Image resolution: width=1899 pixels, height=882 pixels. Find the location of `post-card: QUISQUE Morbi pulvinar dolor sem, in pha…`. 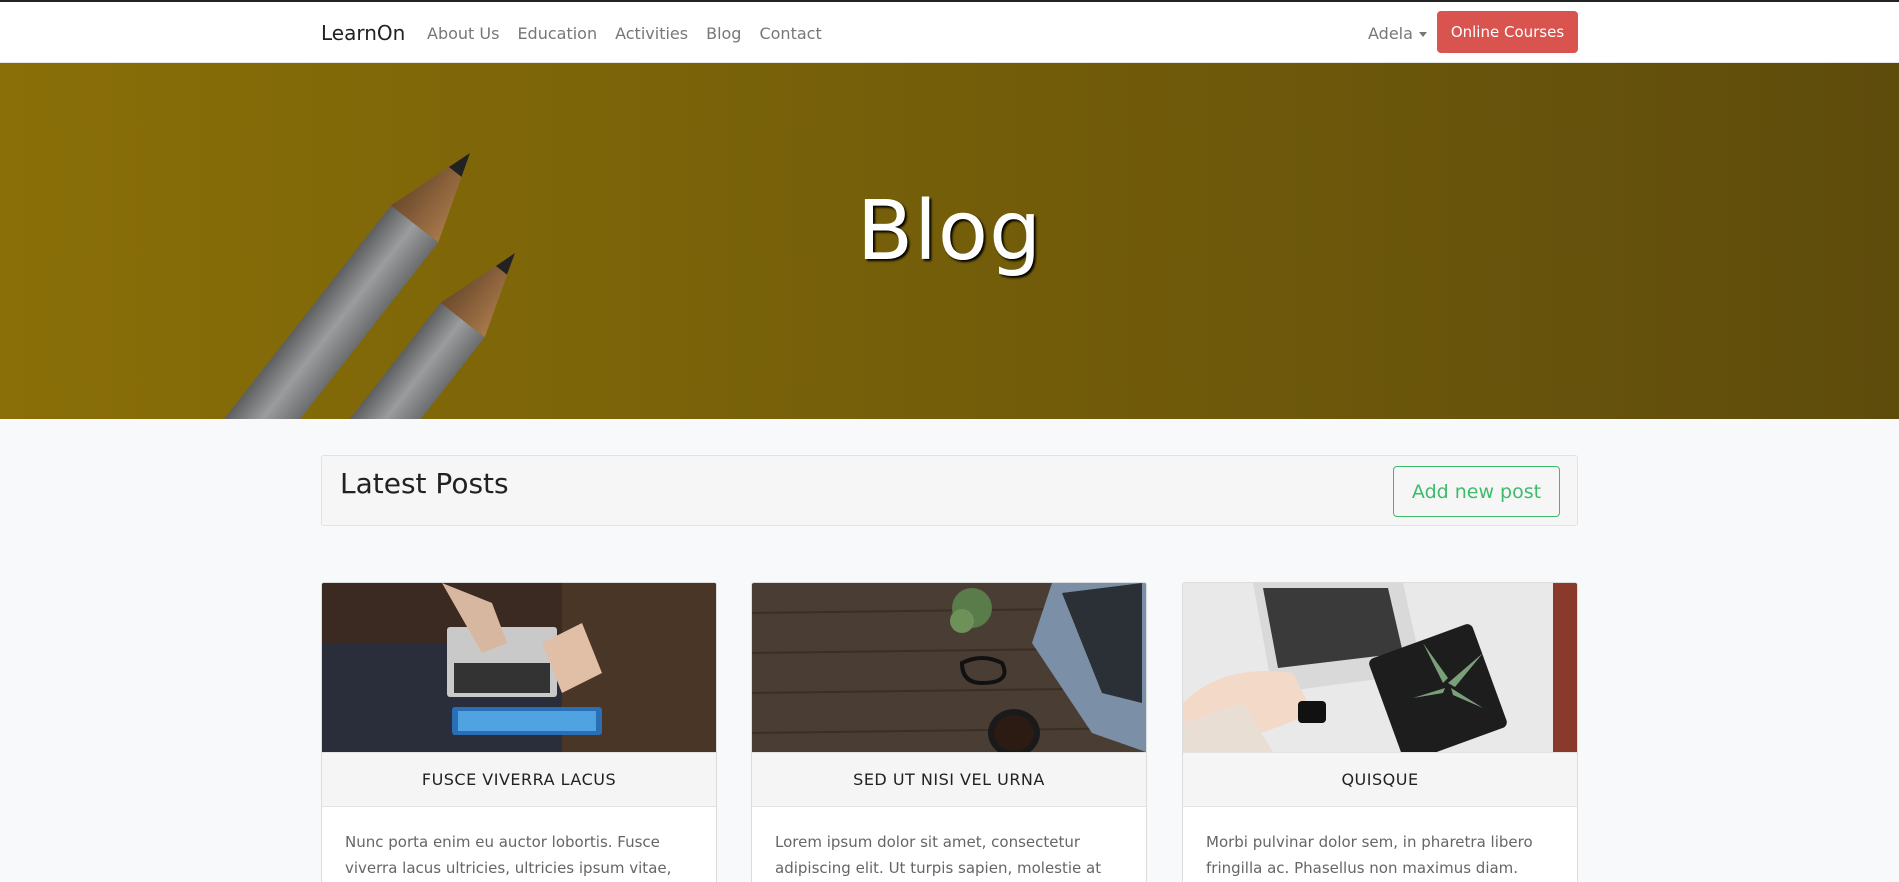

post-card: QUISQUE Morbi pulvinar dolor sem, in pha… is located at coordinates (1380, 732).